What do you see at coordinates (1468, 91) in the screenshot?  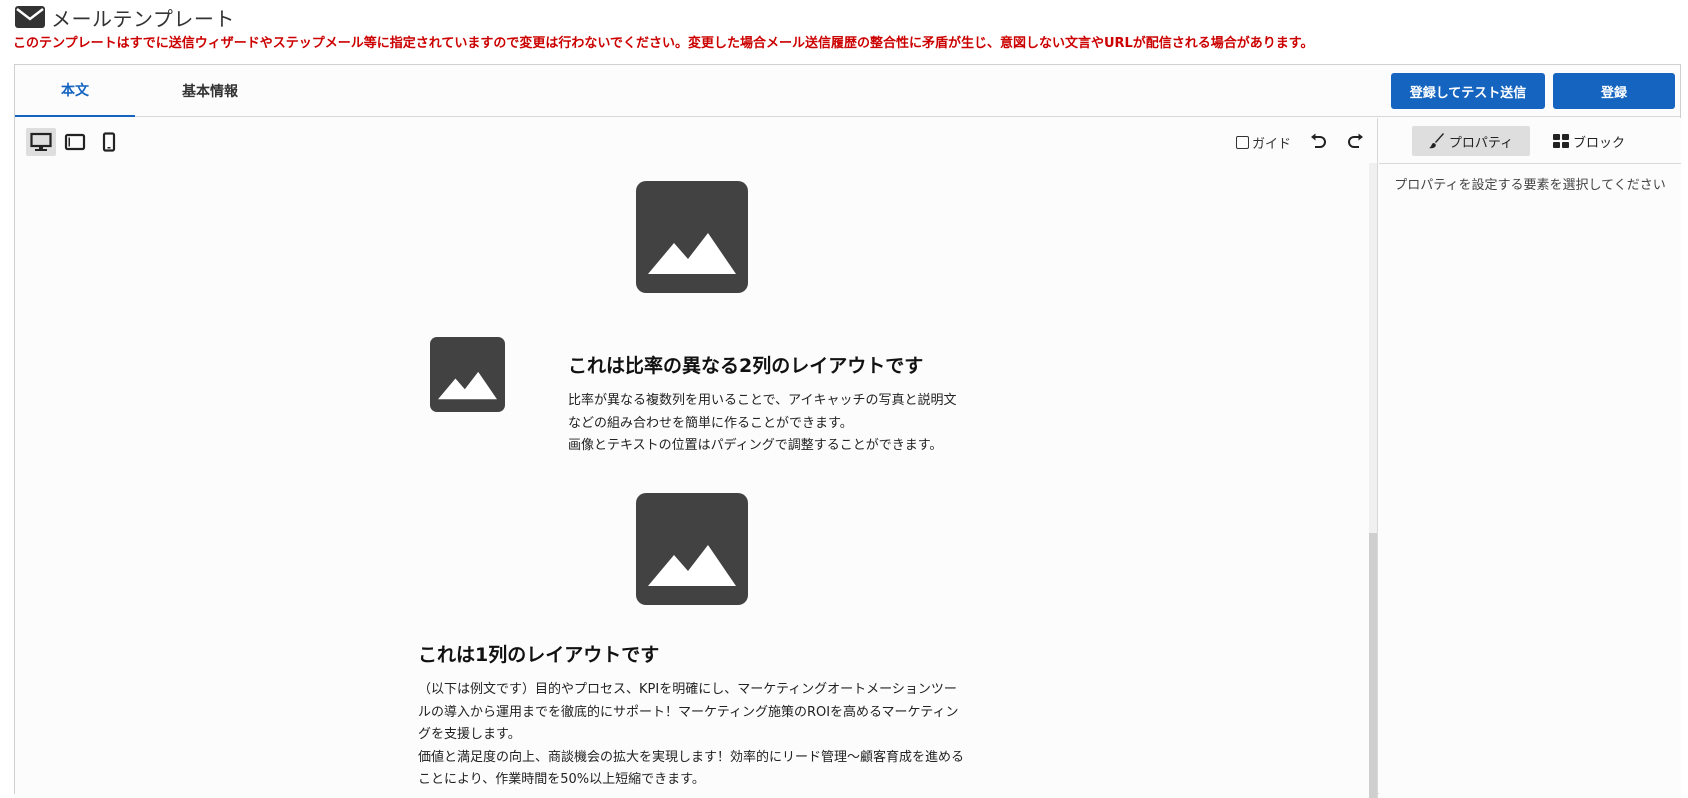 I see `save-and-test-send-button: 登録してテスト送信` at bounding box center [1468, 91].